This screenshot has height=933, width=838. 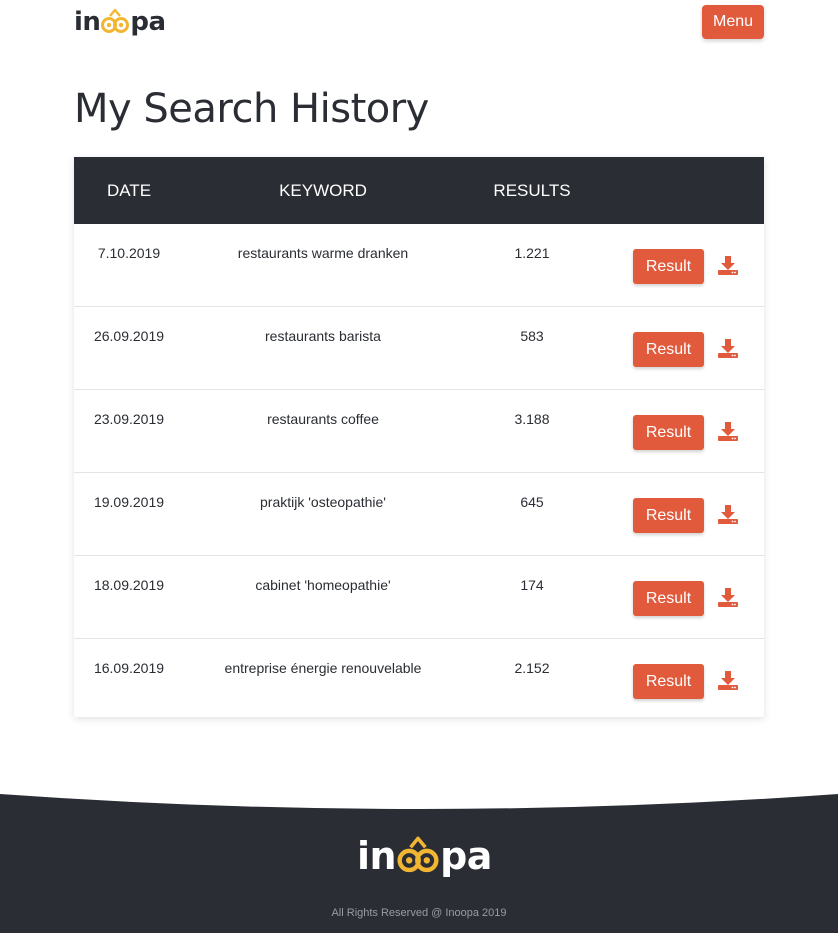 What do you see at coordinates (129, 585) in the screenshot?
I see `row-date: 18.09.2019` at bounding box center [129, 585].